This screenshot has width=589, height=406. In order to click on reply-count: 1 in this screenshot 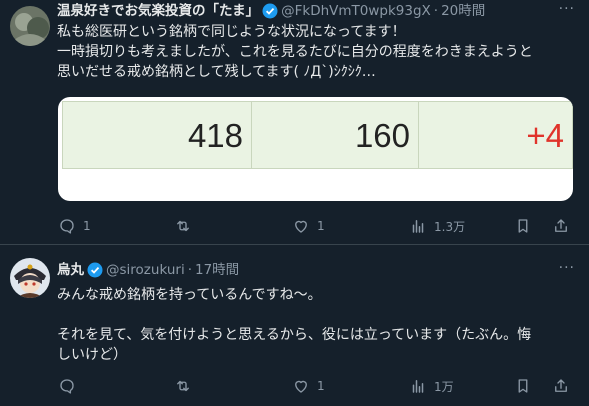, I will do `click(87, 226)`.